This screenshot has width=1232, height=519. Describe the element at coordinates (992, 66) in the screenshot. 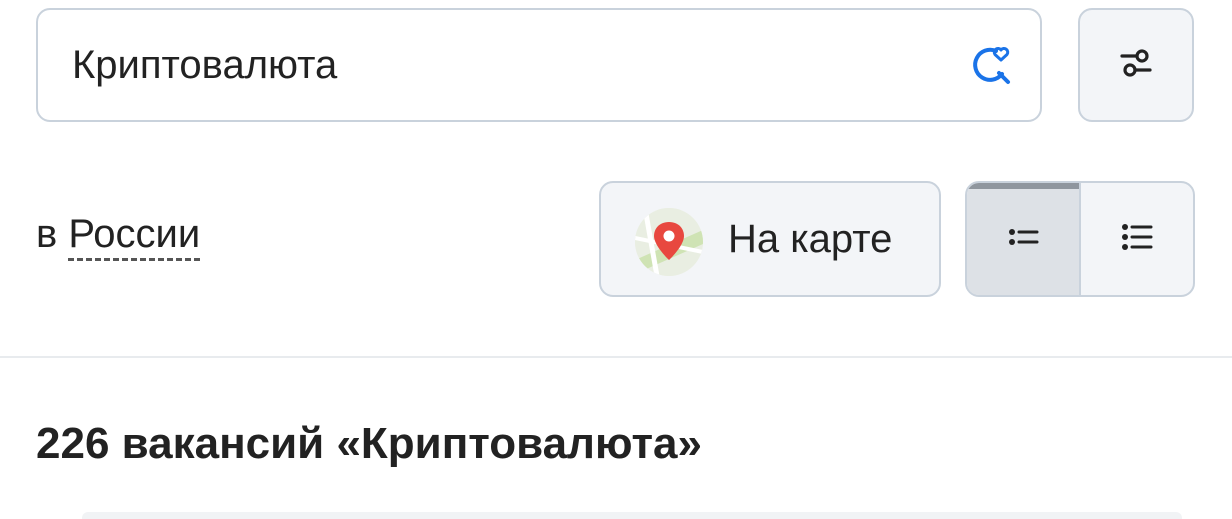

I see `saved-search-heart-icon` at that location.